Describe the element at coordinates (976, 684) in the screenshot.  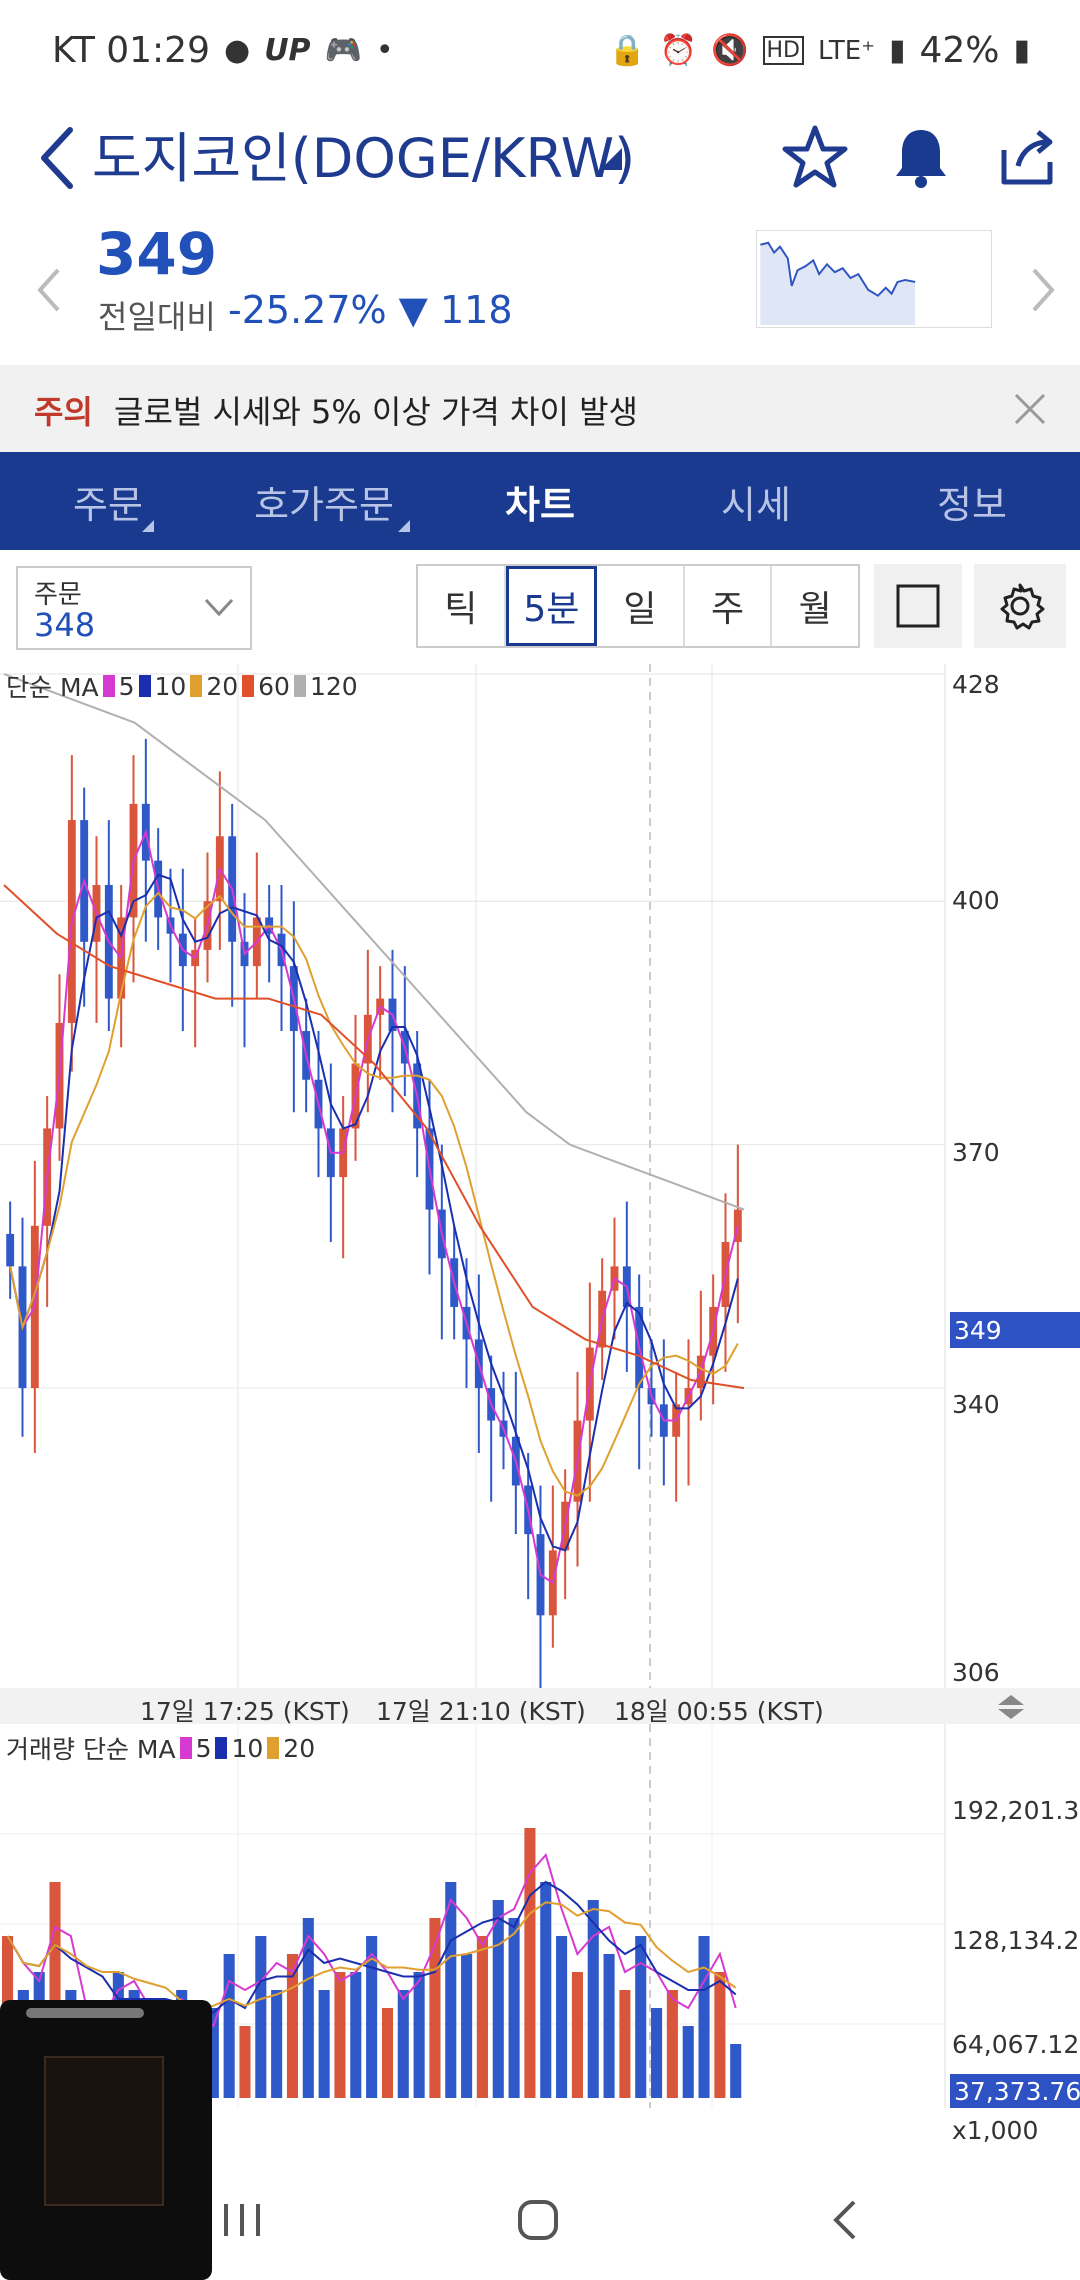
I see `y-tick: 428` at that location.